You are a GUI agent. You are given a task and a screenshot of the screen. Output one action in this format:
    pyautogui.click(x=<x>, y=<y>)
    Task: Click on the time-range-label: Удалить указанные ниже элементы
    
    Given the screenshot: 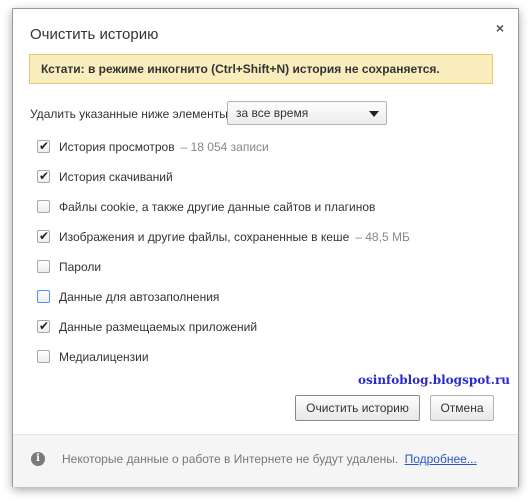 What is the action you would take?
    pyautogui.click(x=129, y=114)
    